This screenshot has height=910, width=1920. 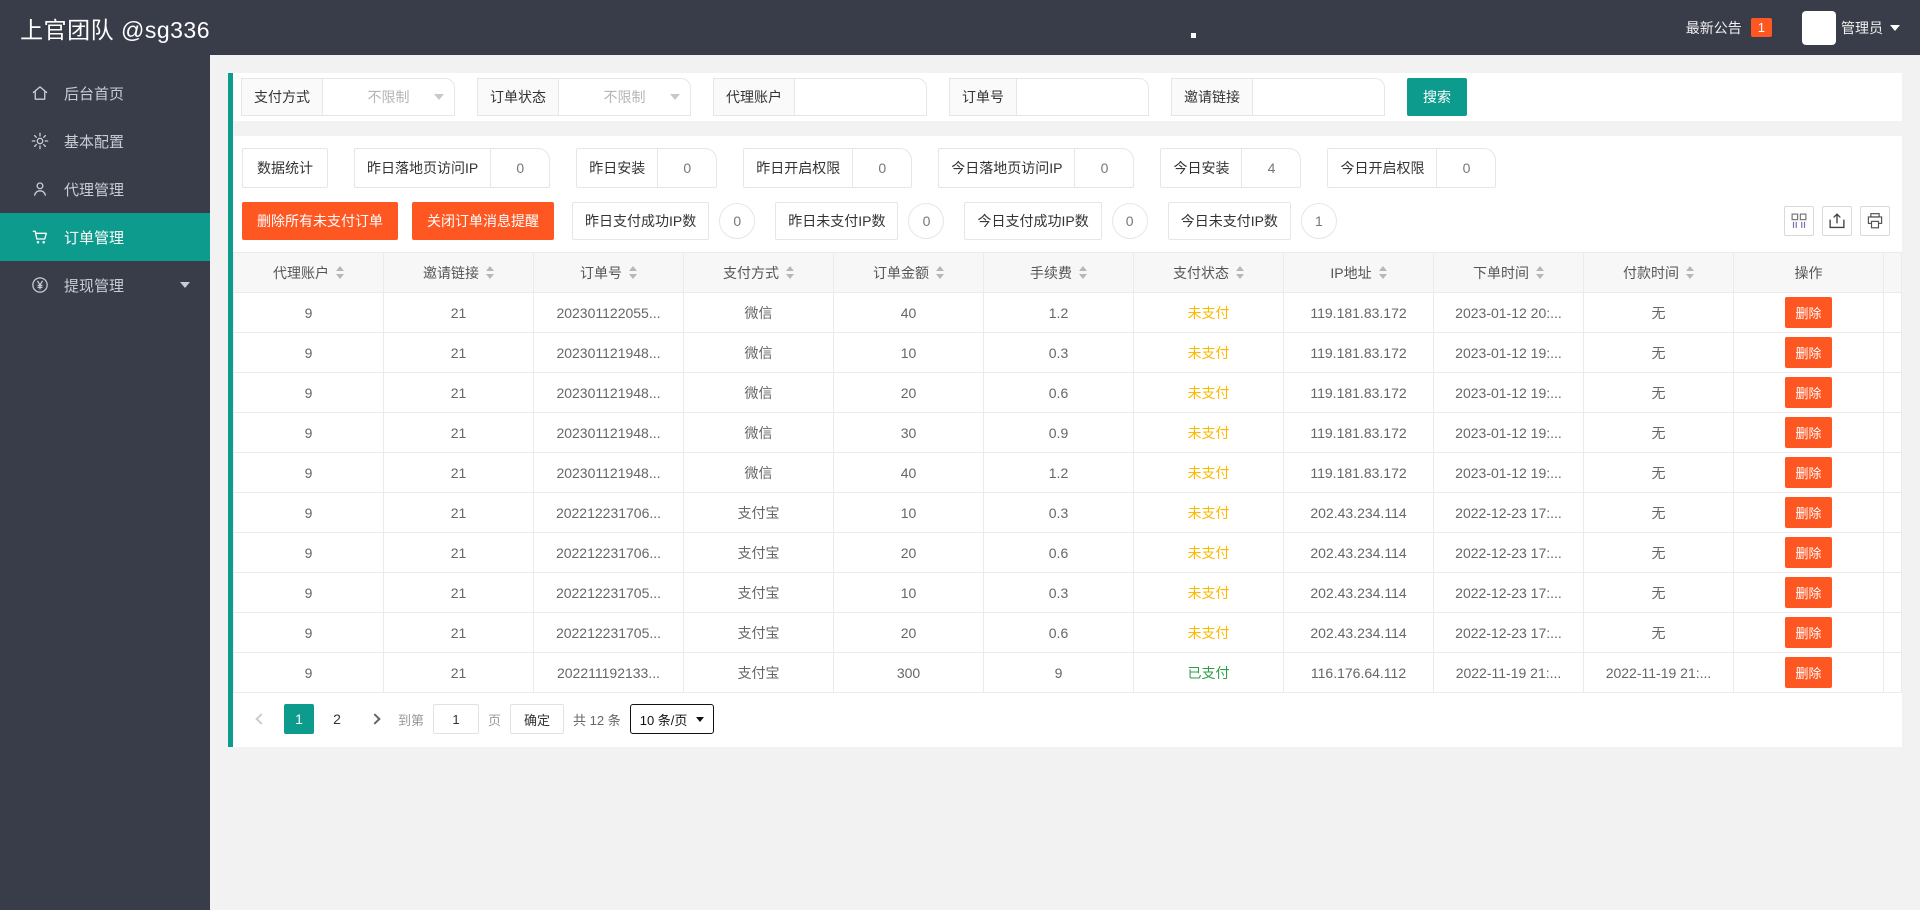 What do you see at coordinates (1058, 272) in the screenshot?
I see `column-header-5: 手续费` at bounding box center [1058, 272].